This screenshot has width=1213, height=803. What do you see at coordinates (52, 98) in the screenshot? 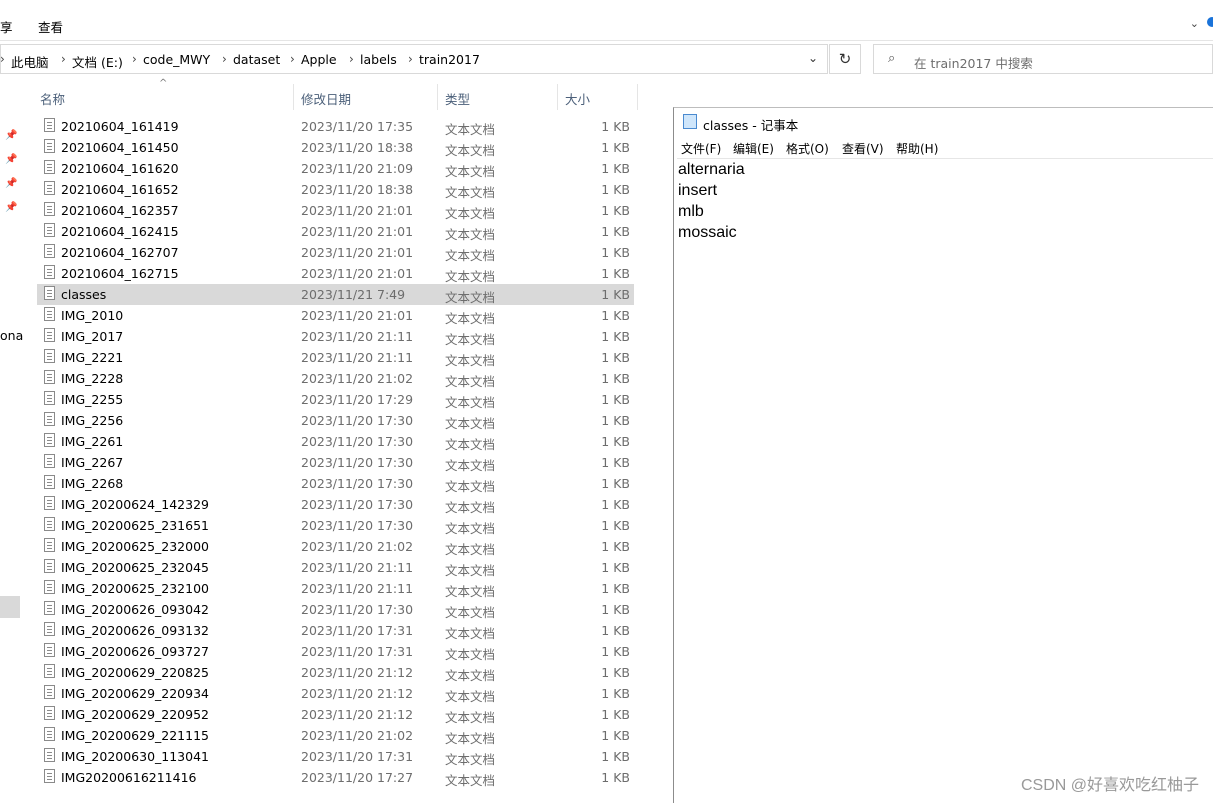
I see `column-header-name: 名称` at bounding box center [52, 98].